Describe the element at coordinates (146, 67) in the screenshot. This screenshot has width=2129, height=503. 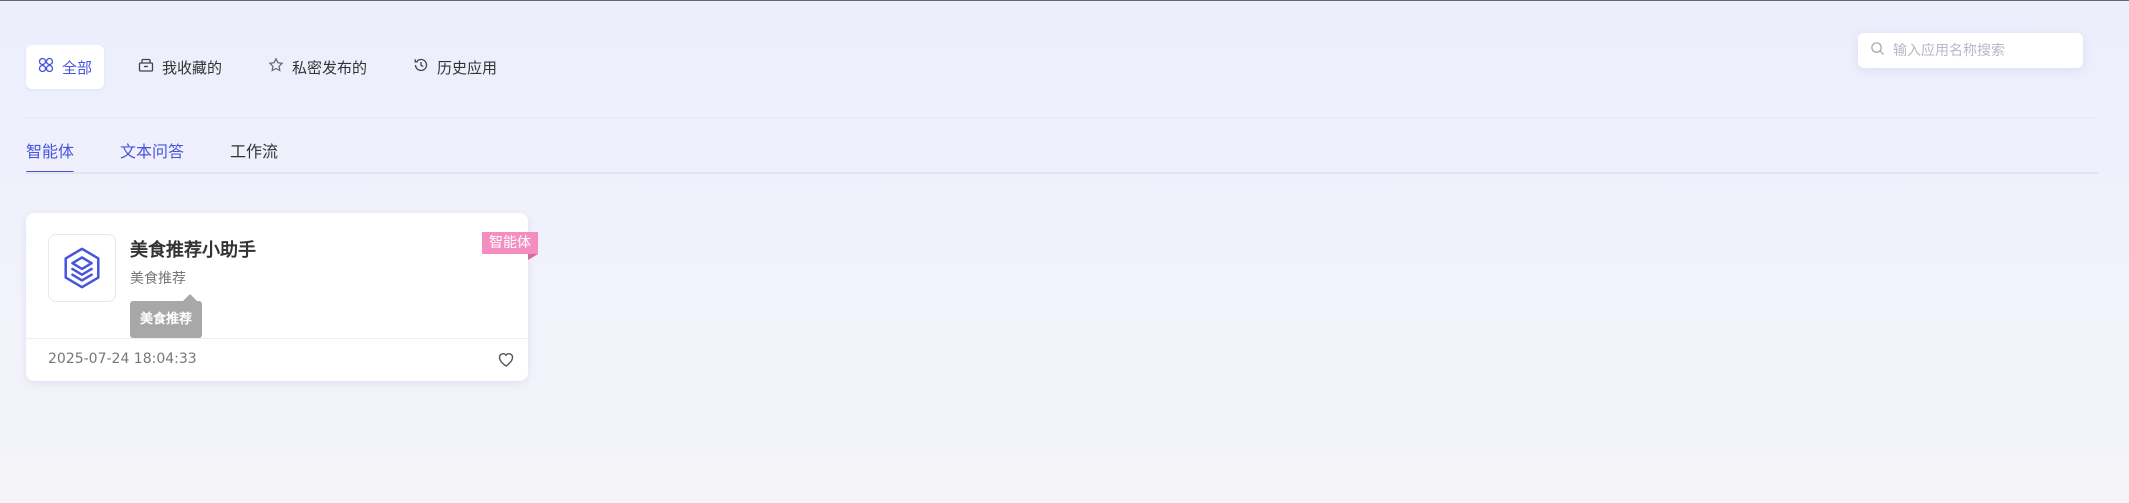
I see `box-icon` at that location.